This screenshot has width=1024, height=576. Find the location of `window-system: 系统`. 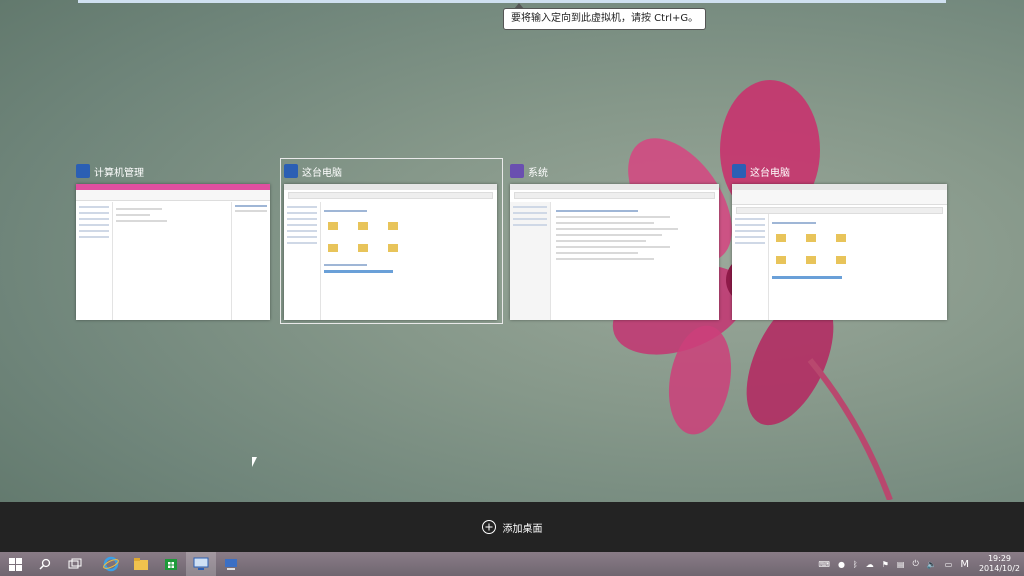

window-system: 系统 is located at coordinates (615, 242).